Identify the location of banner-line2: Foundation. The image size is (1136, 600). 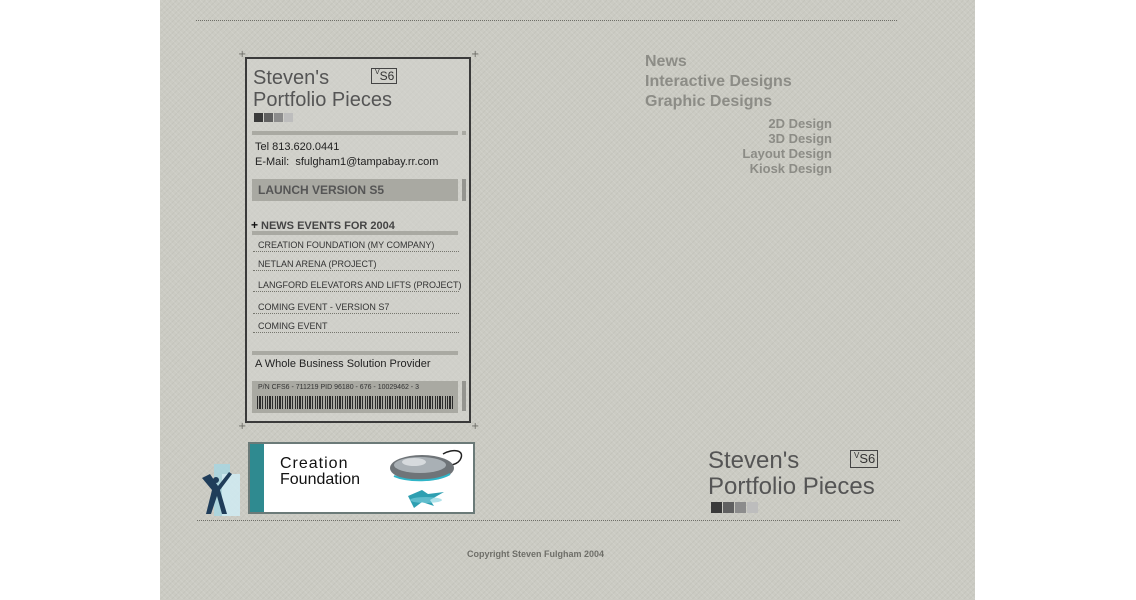
(320, 479).